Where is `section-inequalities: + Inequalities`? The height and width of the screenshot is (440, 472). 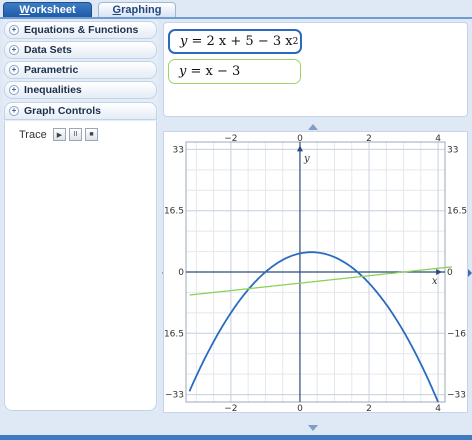 section-inequalities: + Inequalities is located at coordinates (80, 90).